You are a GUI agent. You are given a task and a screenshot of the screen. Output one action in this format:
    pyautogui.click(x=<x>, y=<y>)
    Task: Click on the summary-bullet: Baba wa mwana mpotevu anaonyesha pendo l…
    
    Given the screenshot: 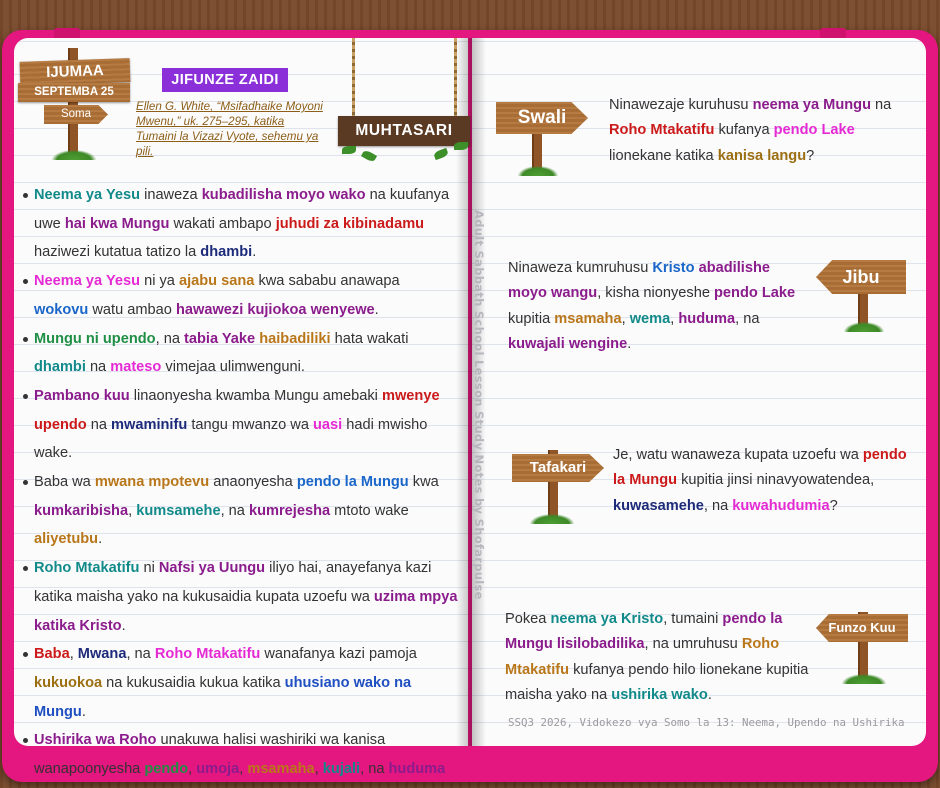 What is the action you would take?
    pyautogui.click(x=240, y=511)
    